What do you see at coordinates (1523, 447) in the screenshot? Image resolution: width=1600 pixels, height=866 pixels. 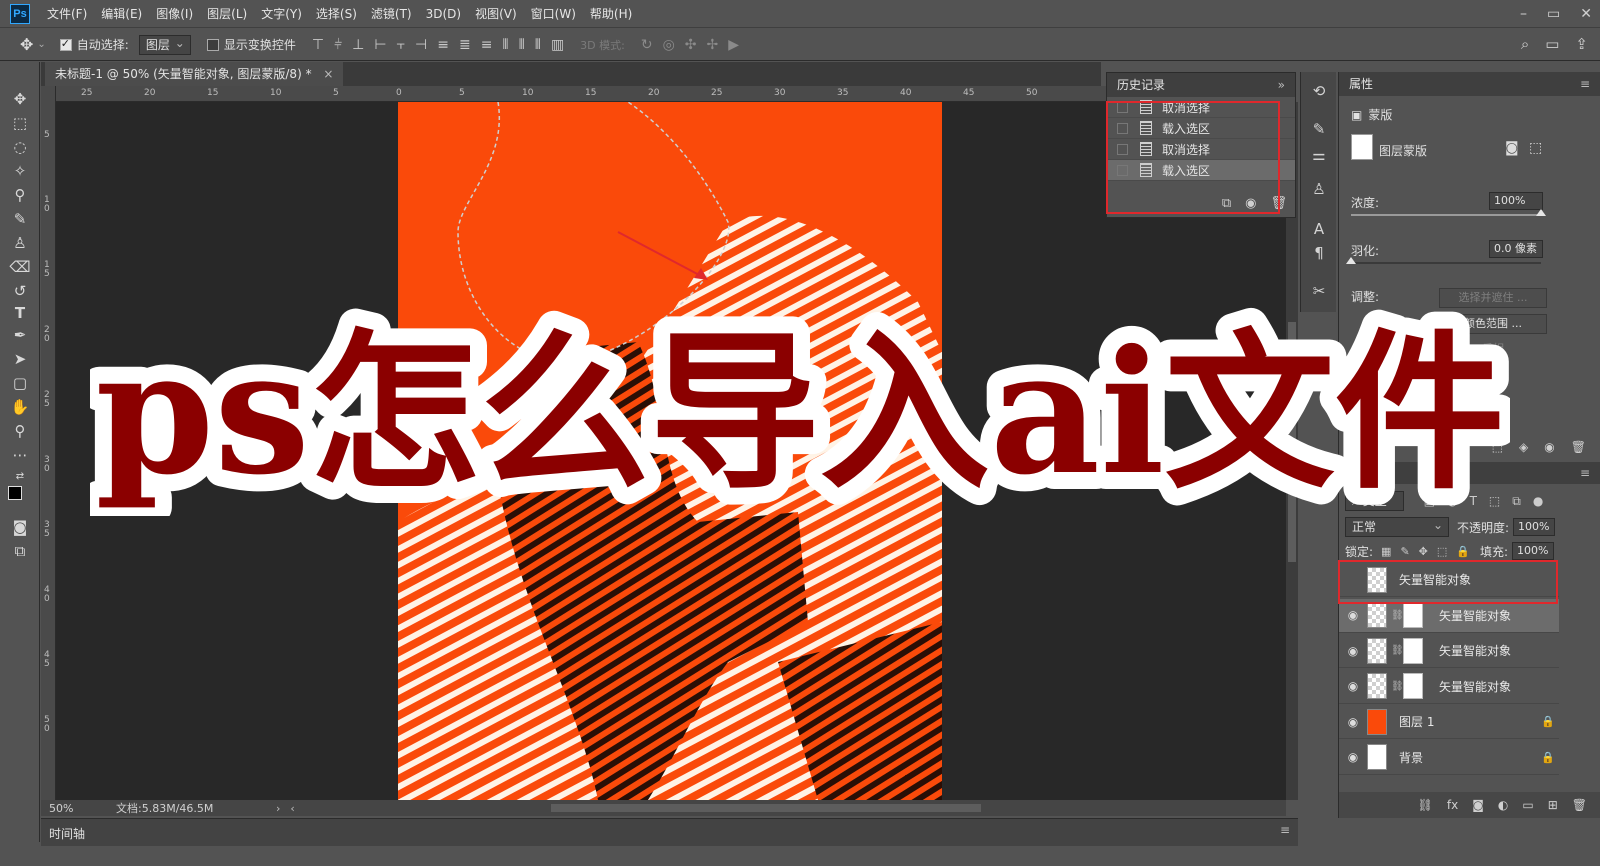 I see `apply-mask-icon: ◈` at bounding box center [1523, 447].